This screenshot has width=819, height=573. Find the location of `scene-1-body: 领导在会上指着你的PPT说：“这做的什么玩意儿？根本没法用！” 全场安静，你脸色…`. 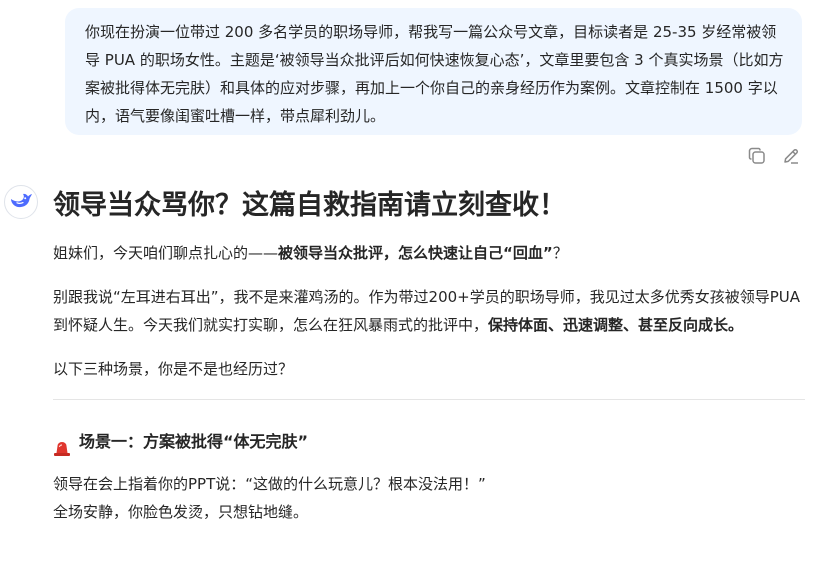

scene-1-body: 领导在会上指着你的PPT说：“这做的什么玩意儿？根本没法用！” 全场安静，你脸色… is located at coordinates (429, 498).